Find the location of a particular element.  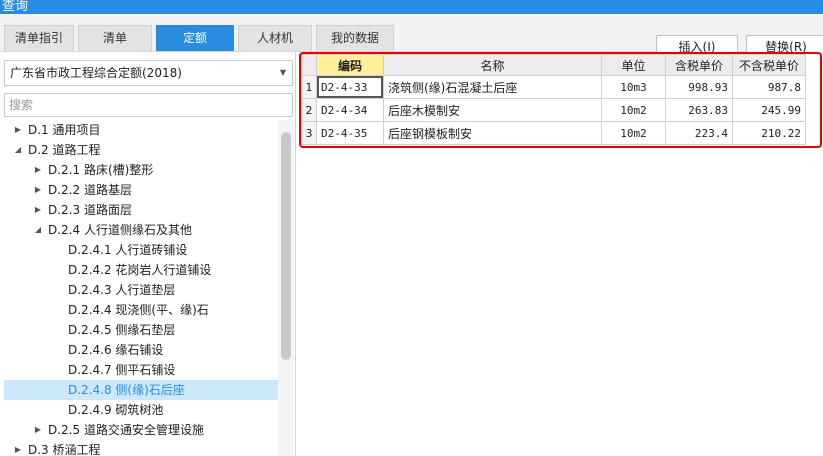

table-row: 2 D2-4-34 后座木模制安 10m2 263.83 245.99 is located at coordinates (553, 110).